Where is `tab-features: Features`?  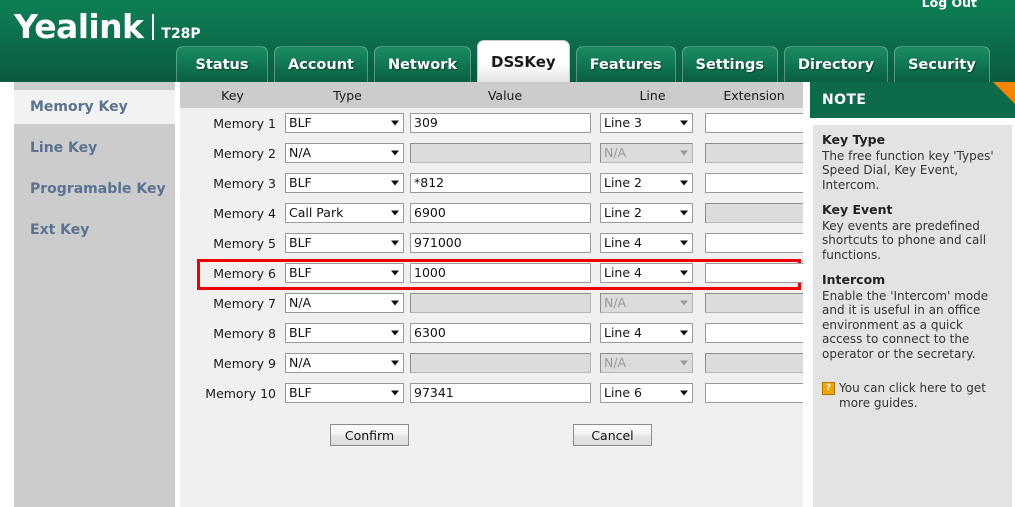
tab-features: Features is located at coordinates (625, 64).